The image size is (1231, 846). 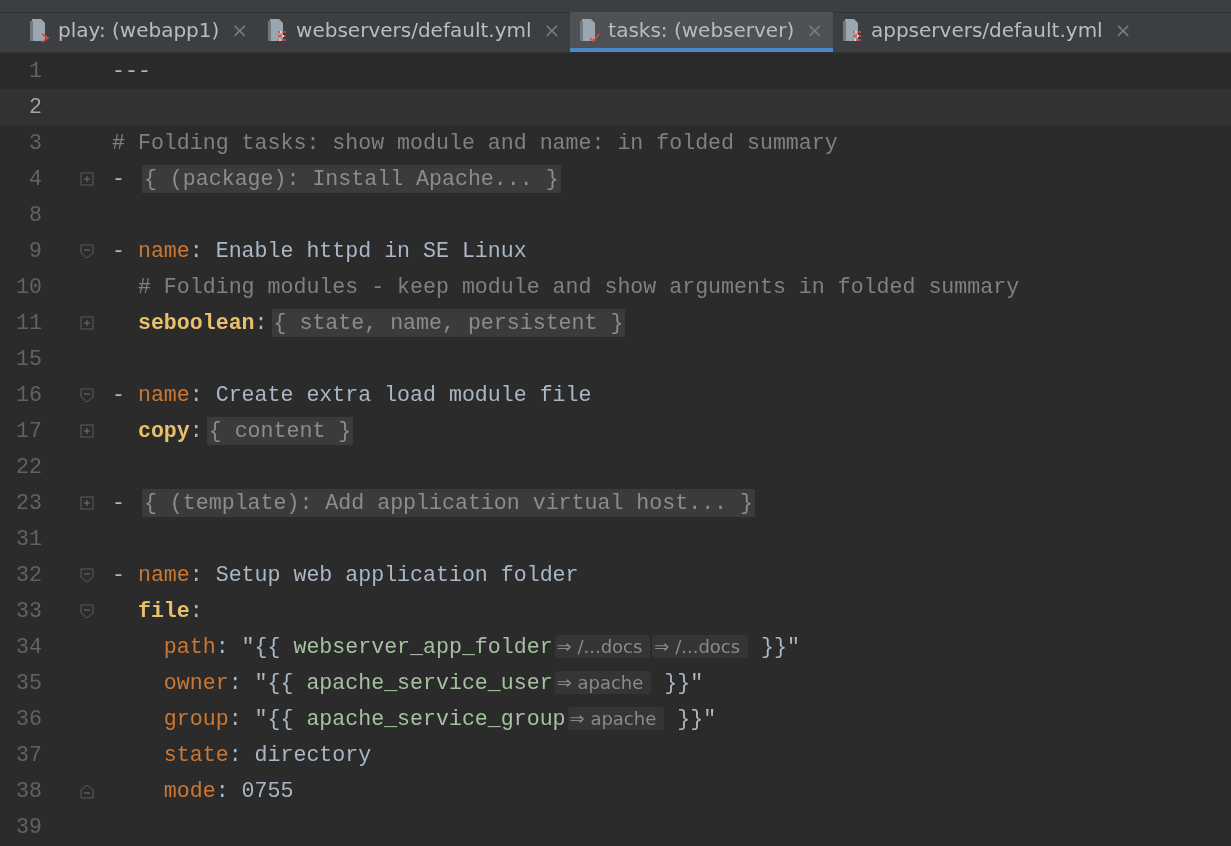 I want to click on yaml-key: mode, so click(x=164, y=791).